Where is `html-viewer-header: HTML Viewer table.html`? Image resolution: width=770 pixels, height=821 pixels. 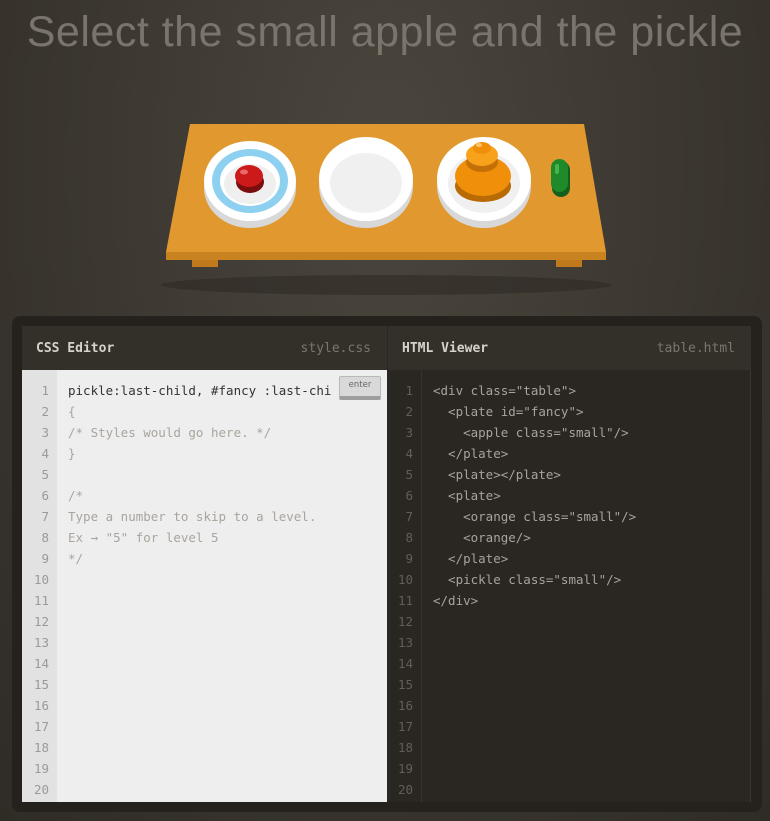
html-viewer-header: HTML Viewer table.html is located at coordinates (569, 348).